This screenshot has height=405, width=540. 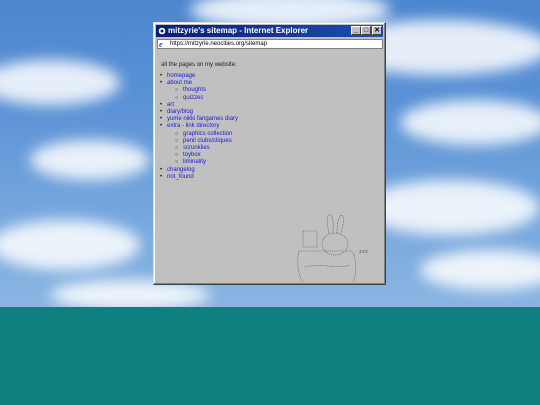 I want to click on page-e-icon: e, so click(x=161, y=44).